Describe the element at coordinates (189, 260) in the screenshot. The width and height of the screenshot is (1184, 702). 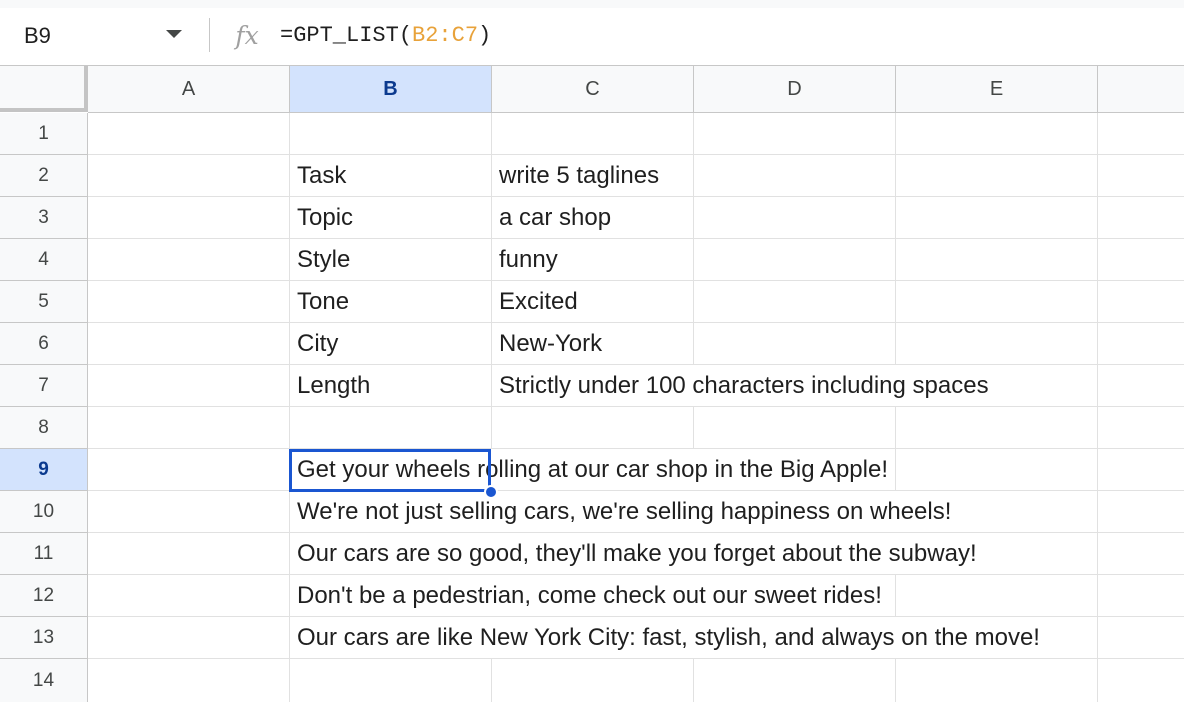
I see `cell-a4` at that location.